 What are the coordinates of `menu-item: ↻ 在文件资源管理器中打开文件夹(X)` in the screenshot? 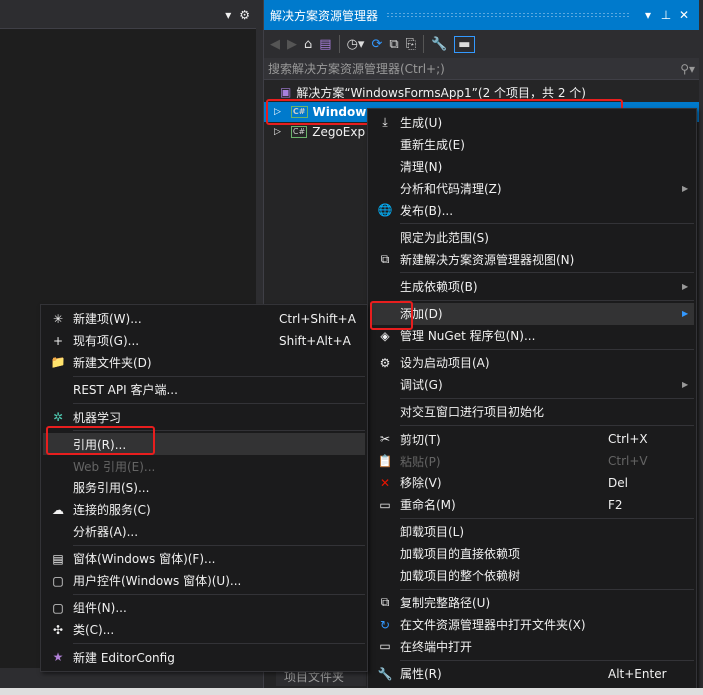 It's located at (532, 625).